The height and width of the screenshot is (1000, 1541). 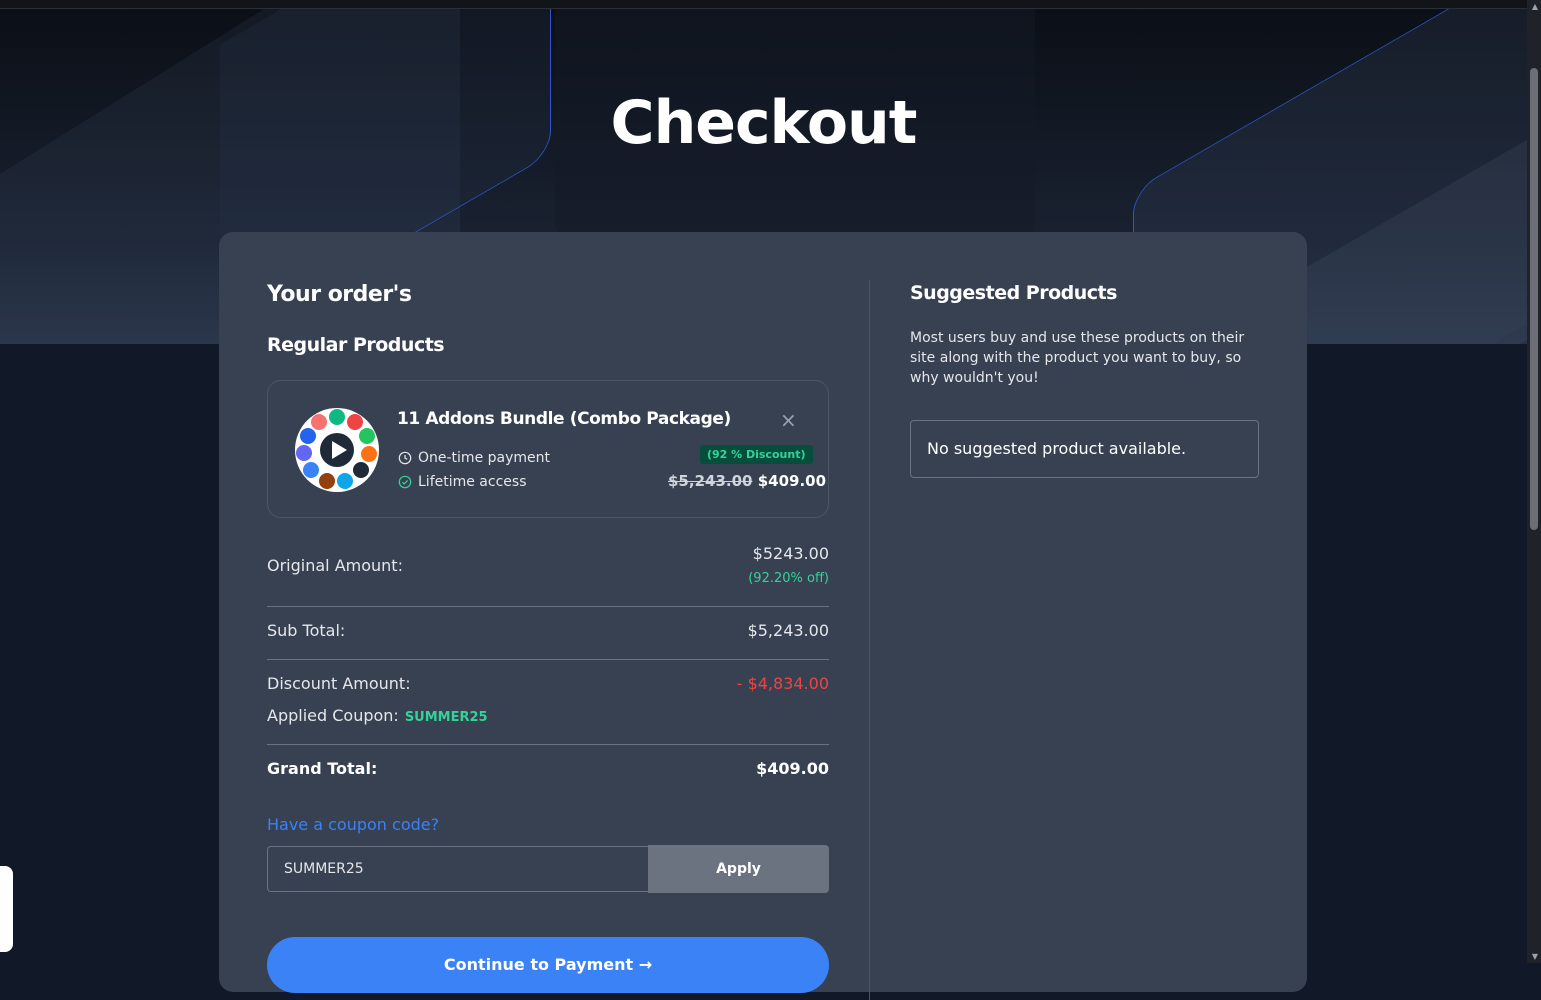 I want to click on grand-total-value: $409.00, so click(x=792, y=768).